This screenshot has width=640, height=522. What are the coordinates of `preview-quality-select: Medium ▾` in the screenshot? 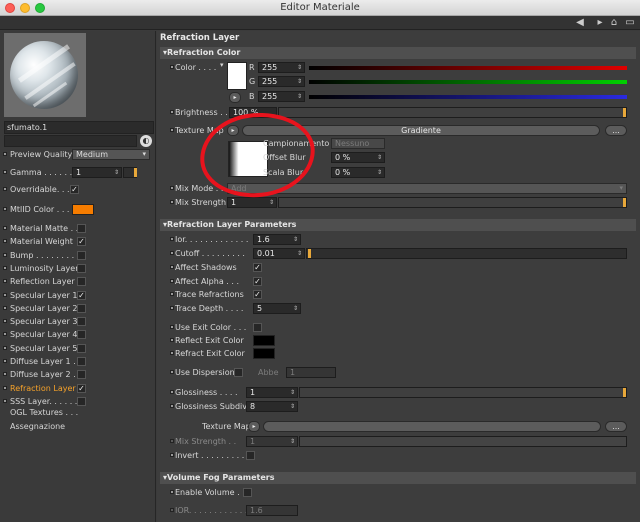 It's located at (111, 154).